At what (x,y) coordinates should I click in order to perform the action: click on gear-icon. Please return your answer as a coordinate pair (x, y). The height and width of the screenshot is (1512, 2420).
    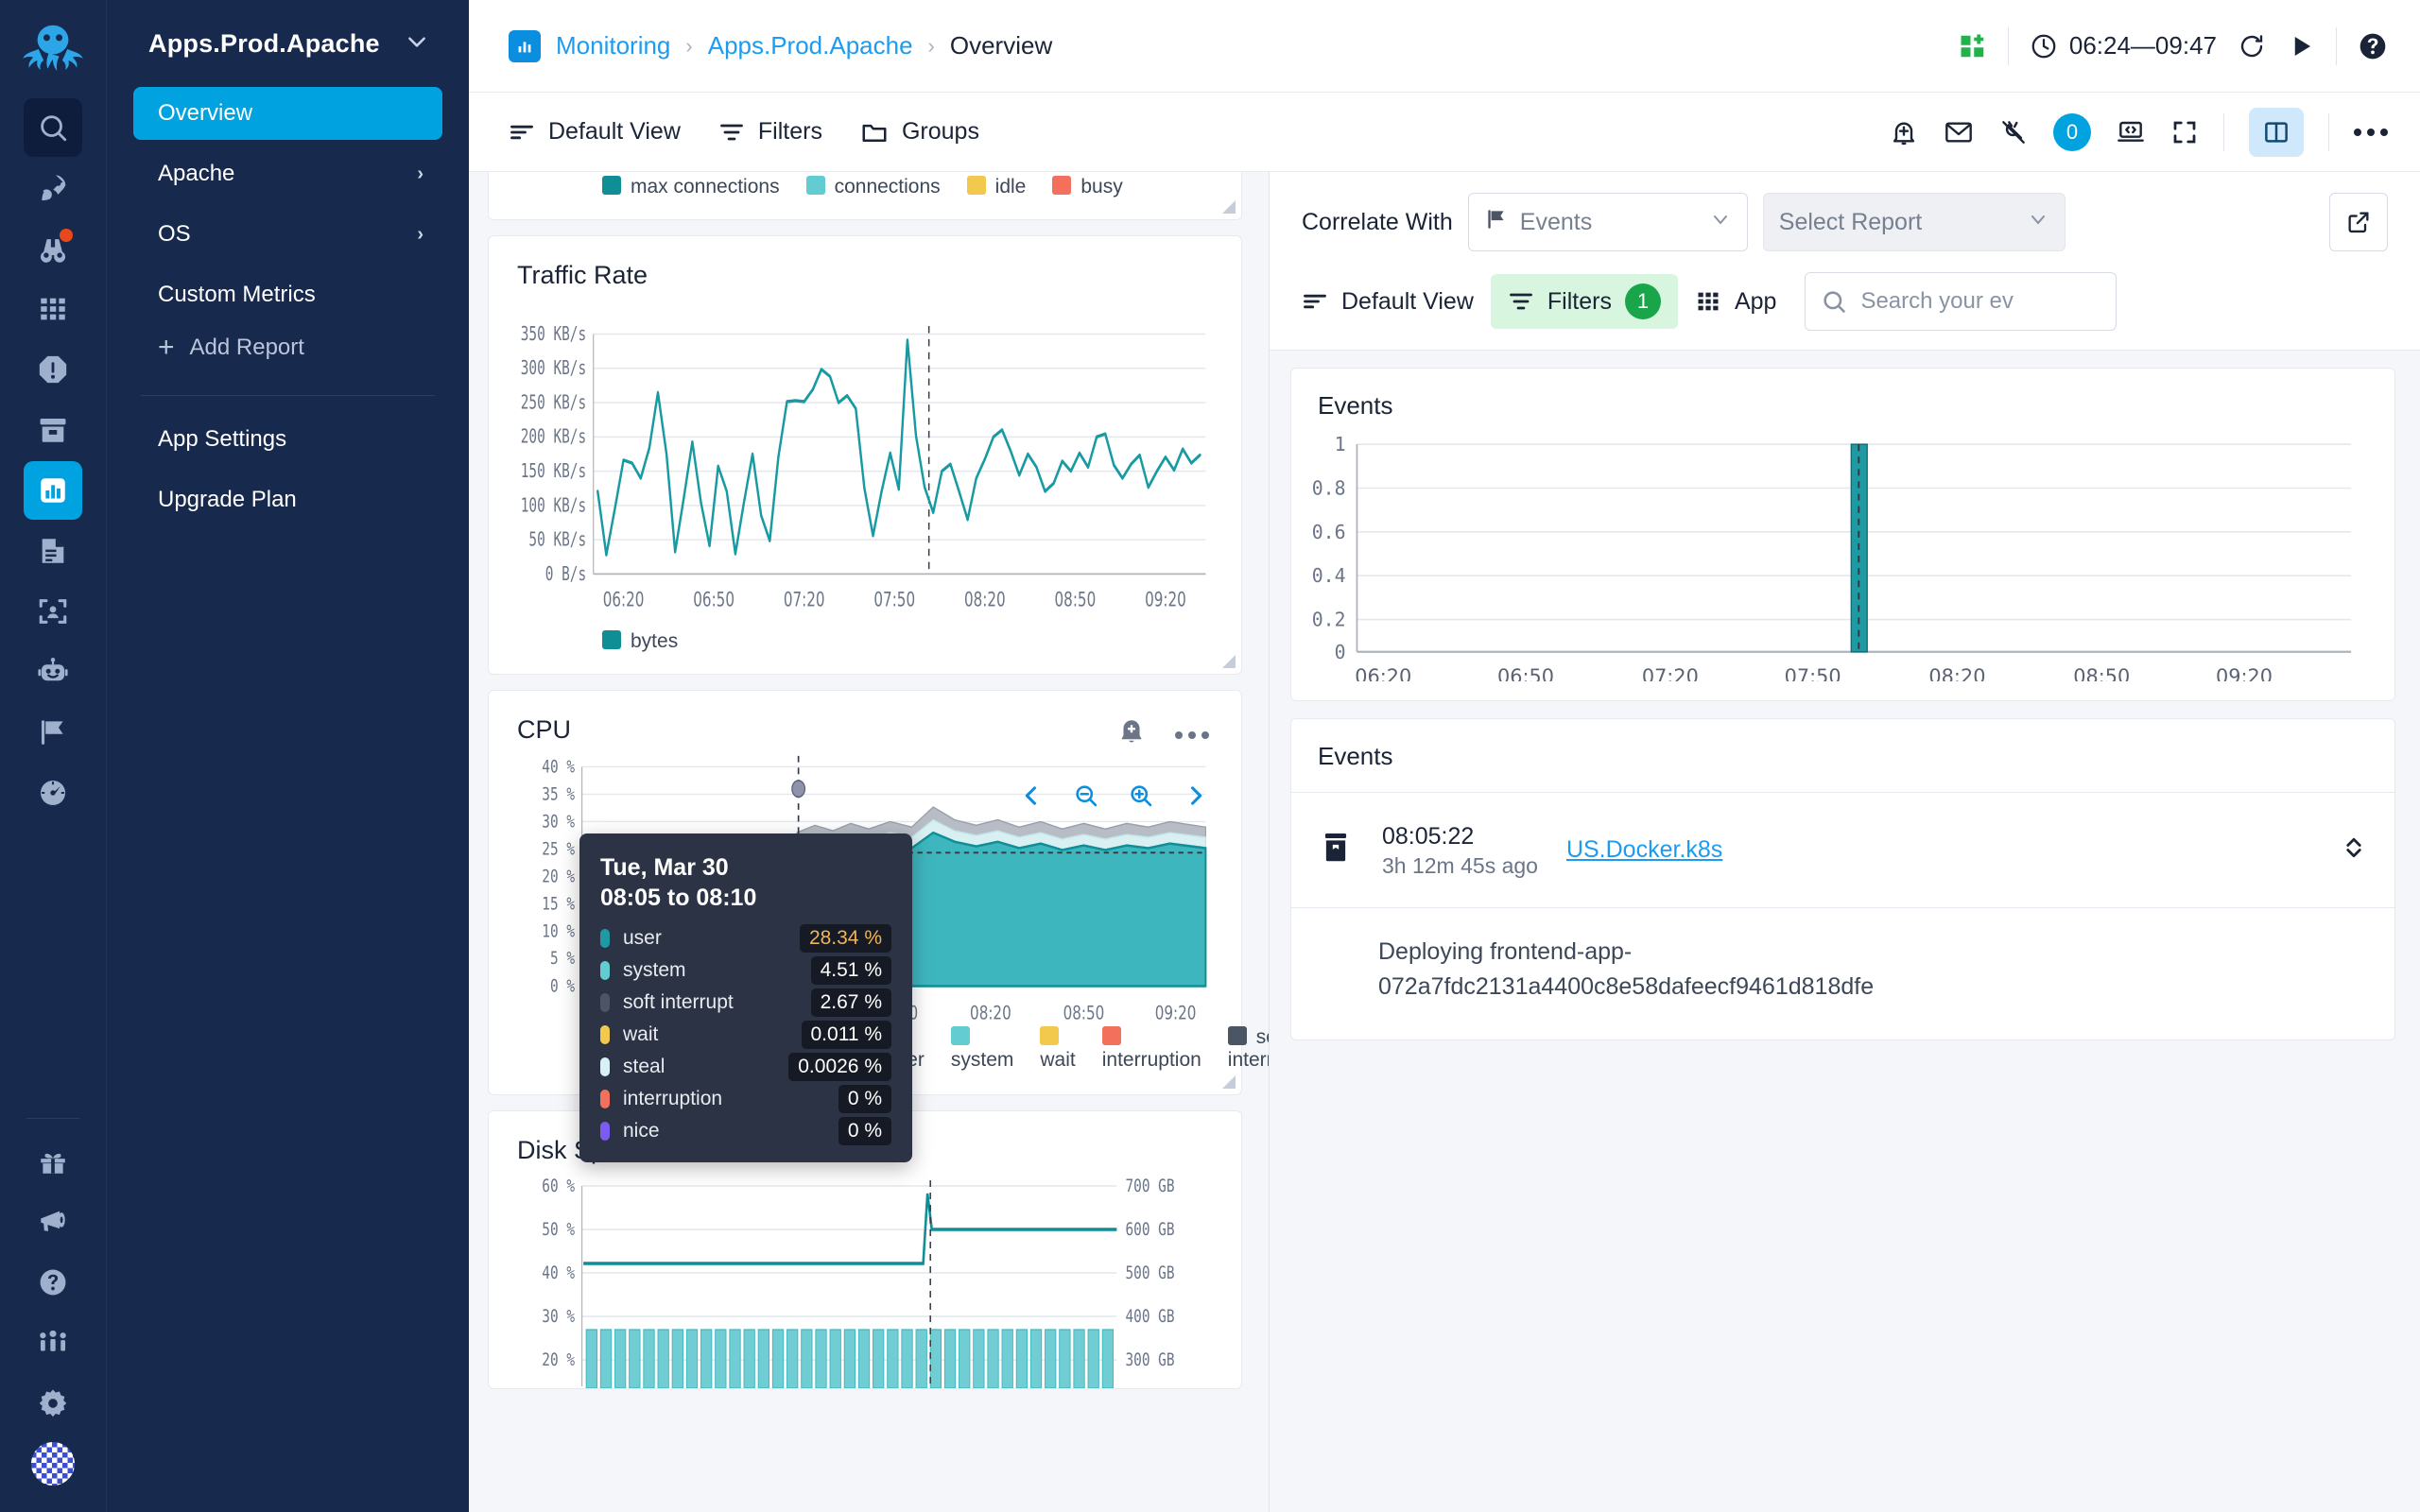
    Looking at the image, I should click on (53, 1403).